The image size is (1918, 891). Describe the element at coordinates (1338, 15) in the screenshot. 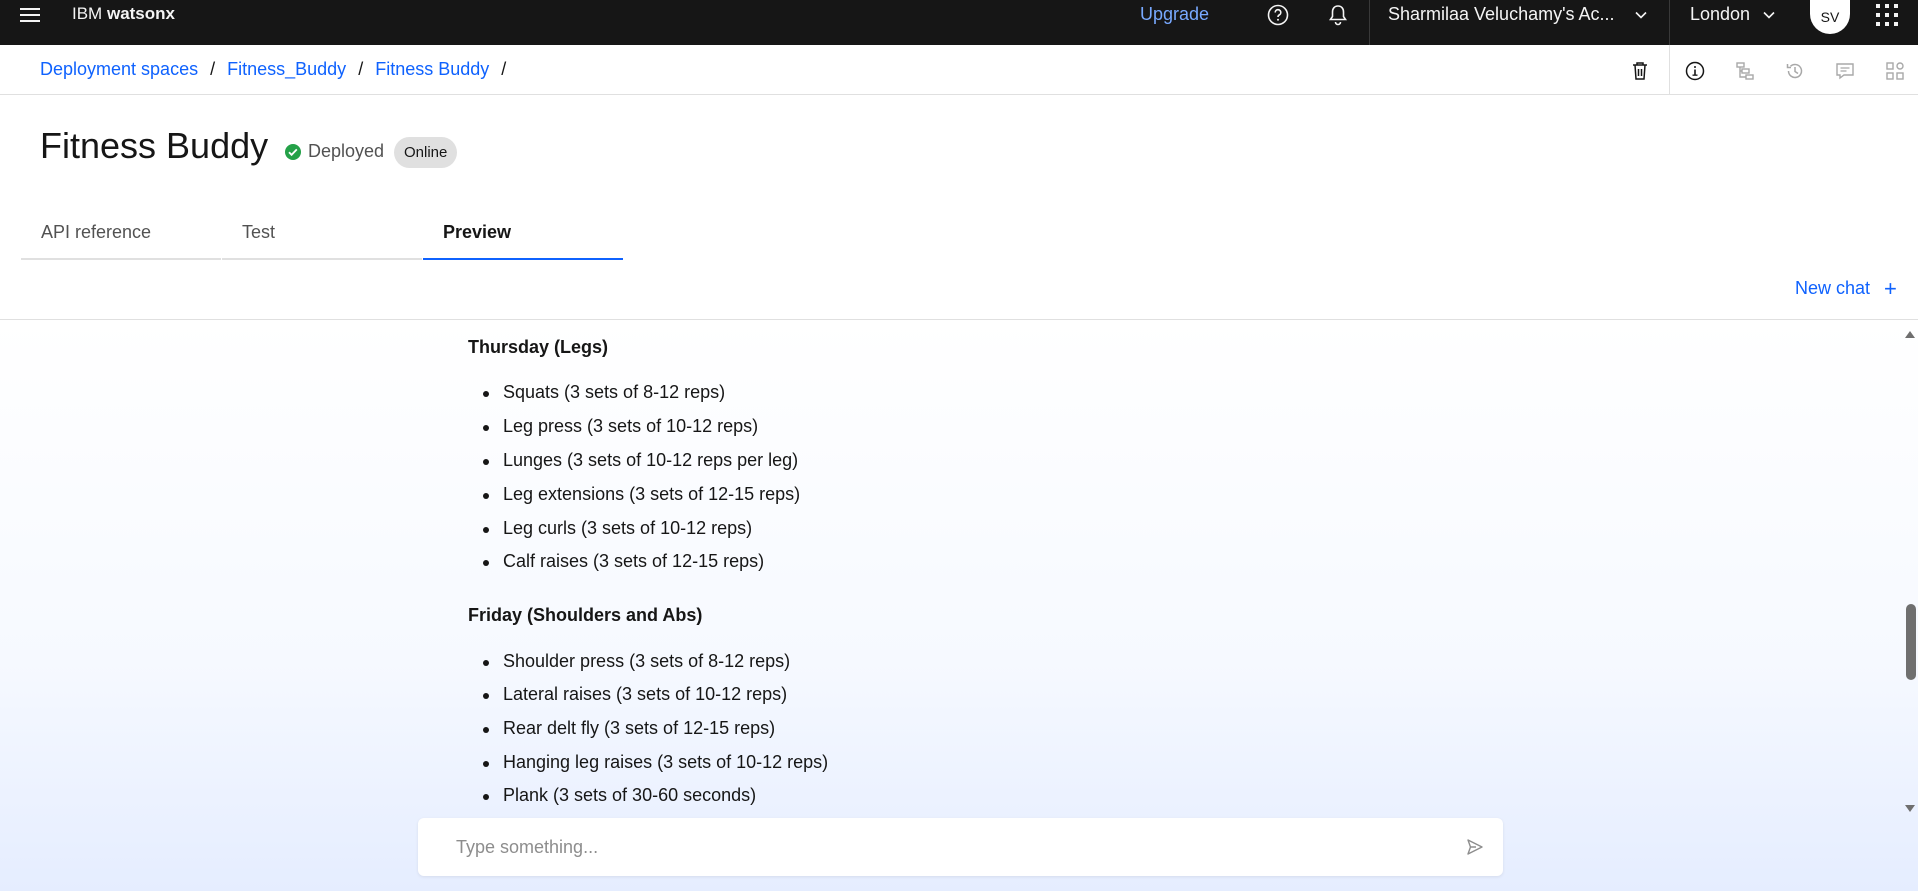

I see `notification-bell-icon` at that location.